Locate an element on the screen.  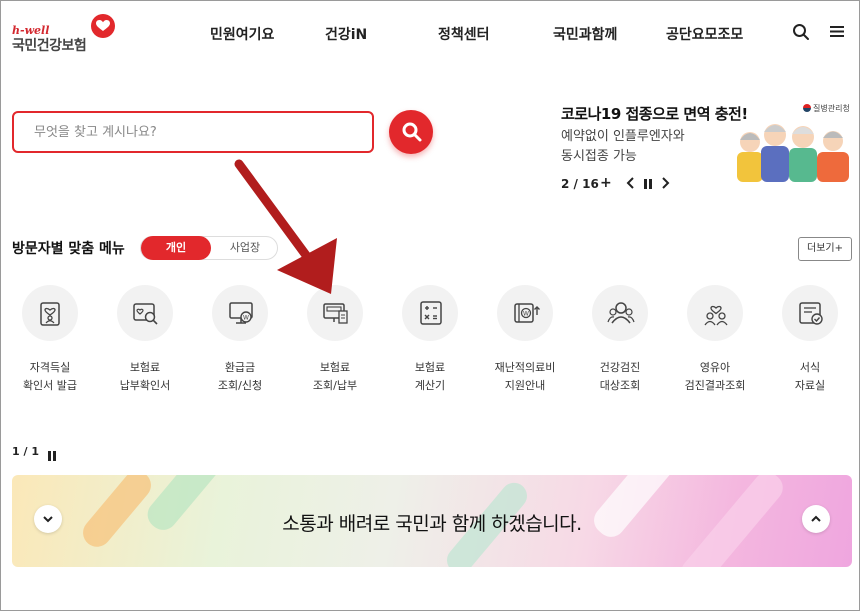
people-search-icon is located at coordinates (620, 313).